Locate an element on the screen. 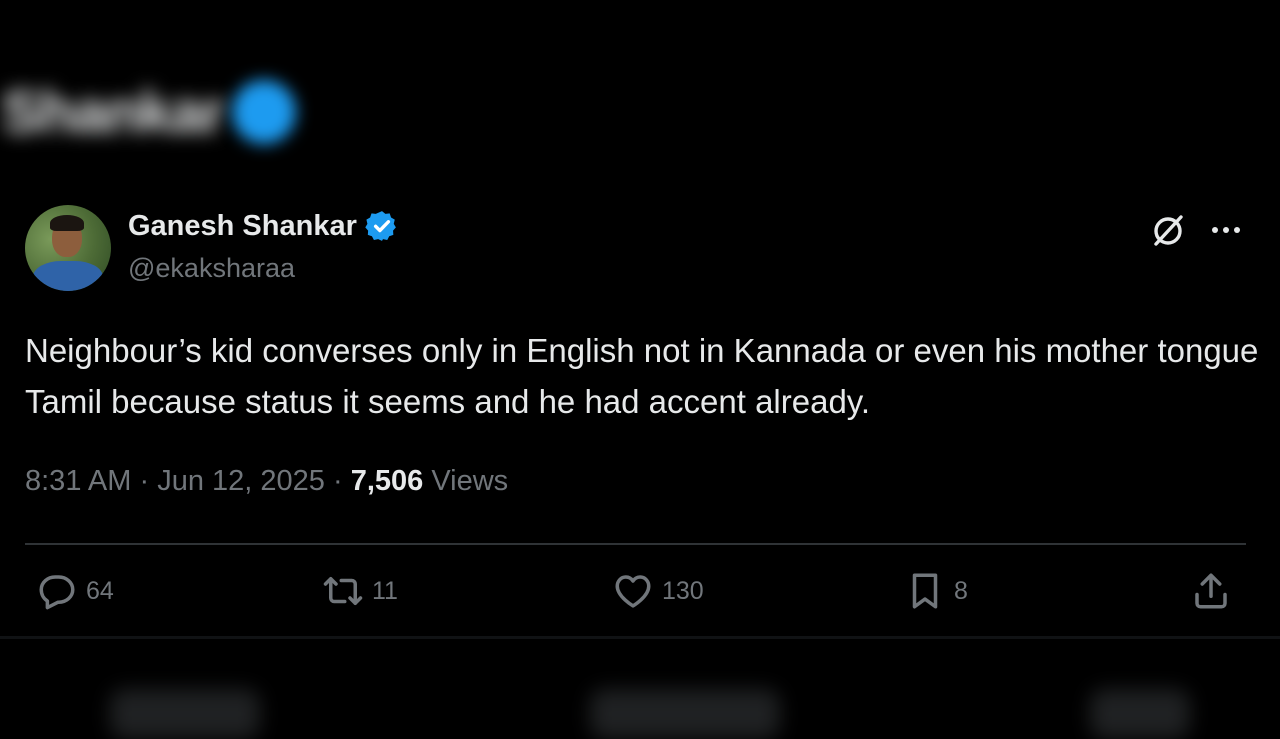 Image resolution: width=1280 pixels, height=739 pixels. action-bar: 64 11 130 8 is located at coordinates (640, 595).